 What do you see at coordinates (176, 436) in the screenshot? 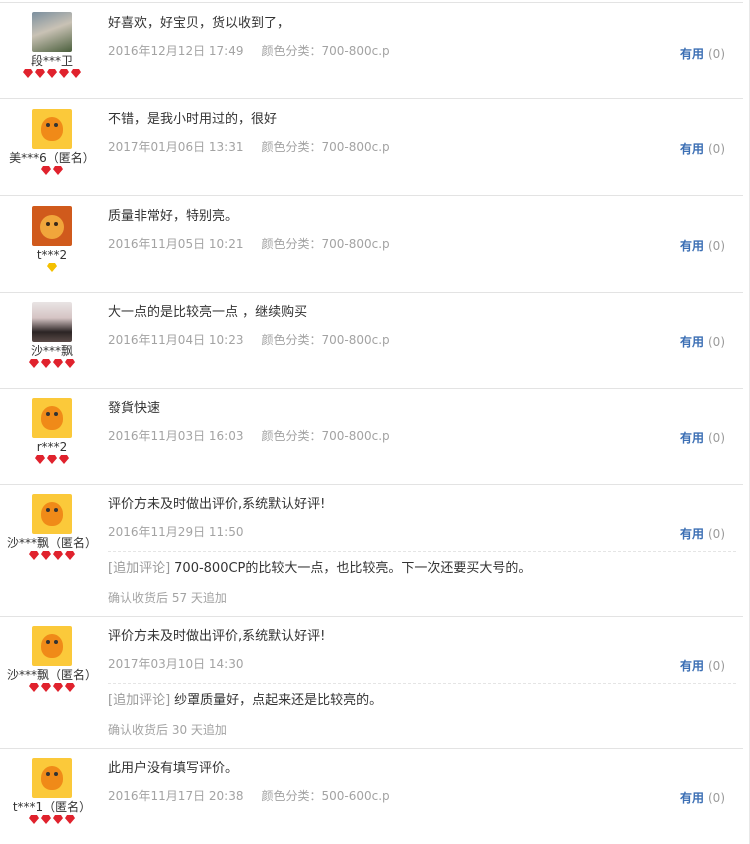
I see `review-date: 2016年11月03日 16:03` at bounding box center [176, 436].